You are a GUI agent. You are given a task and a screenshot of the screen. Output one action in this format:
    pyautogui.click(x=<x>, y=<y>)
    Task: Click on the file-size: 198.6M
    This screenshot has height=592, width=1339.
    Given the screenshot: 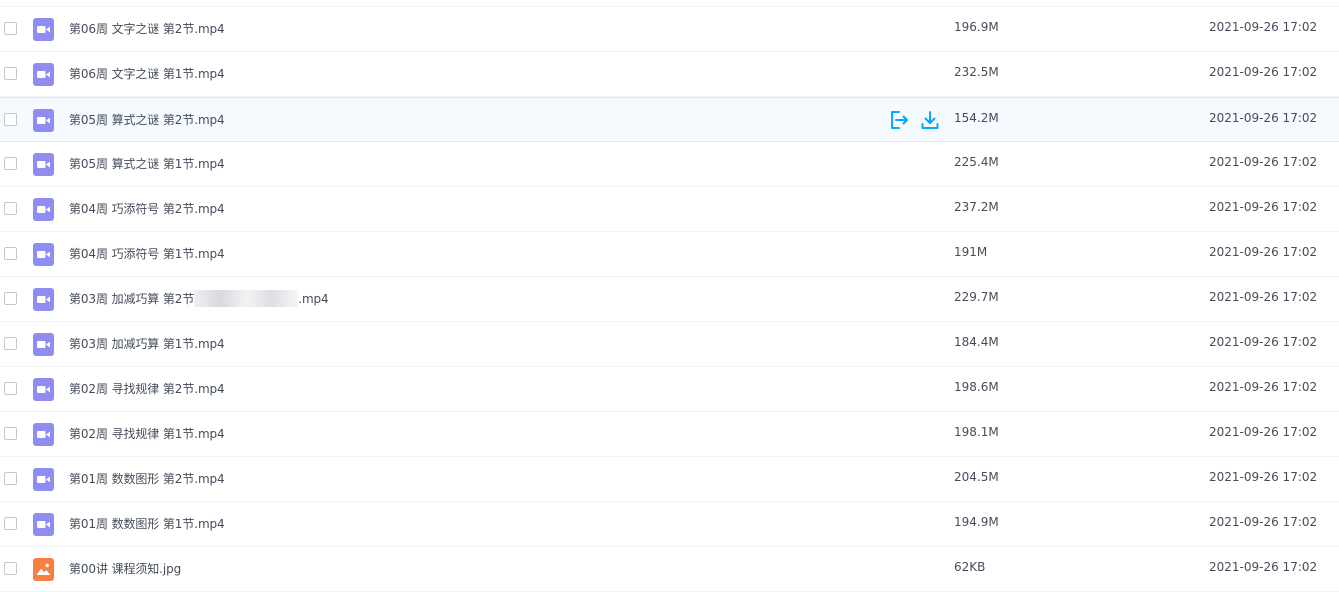 What is the action you would take?
    pyautogui.click(x=976, y=387)
    